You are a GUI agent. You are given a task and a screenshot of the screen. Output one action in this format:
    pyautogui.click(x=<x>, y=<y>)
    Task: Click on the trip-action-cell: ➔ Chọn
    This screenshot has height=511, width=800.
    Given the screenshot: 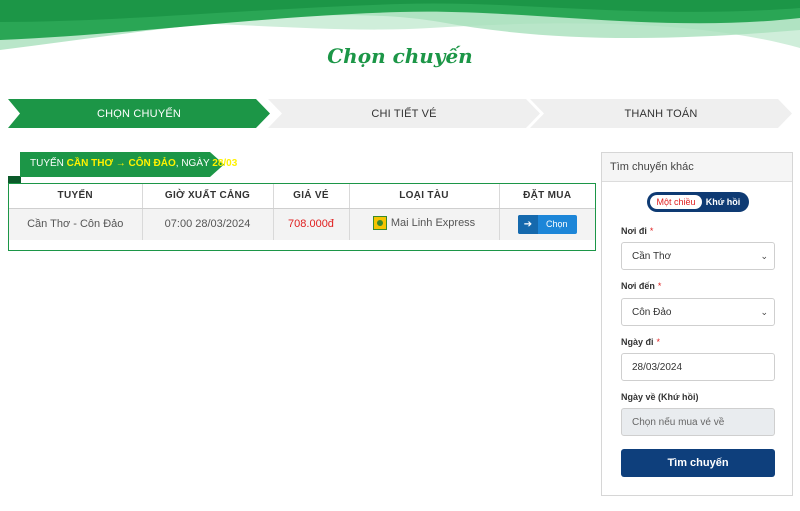 What is the action you would take?
    pyautogui.click(x=547, y=224)
    